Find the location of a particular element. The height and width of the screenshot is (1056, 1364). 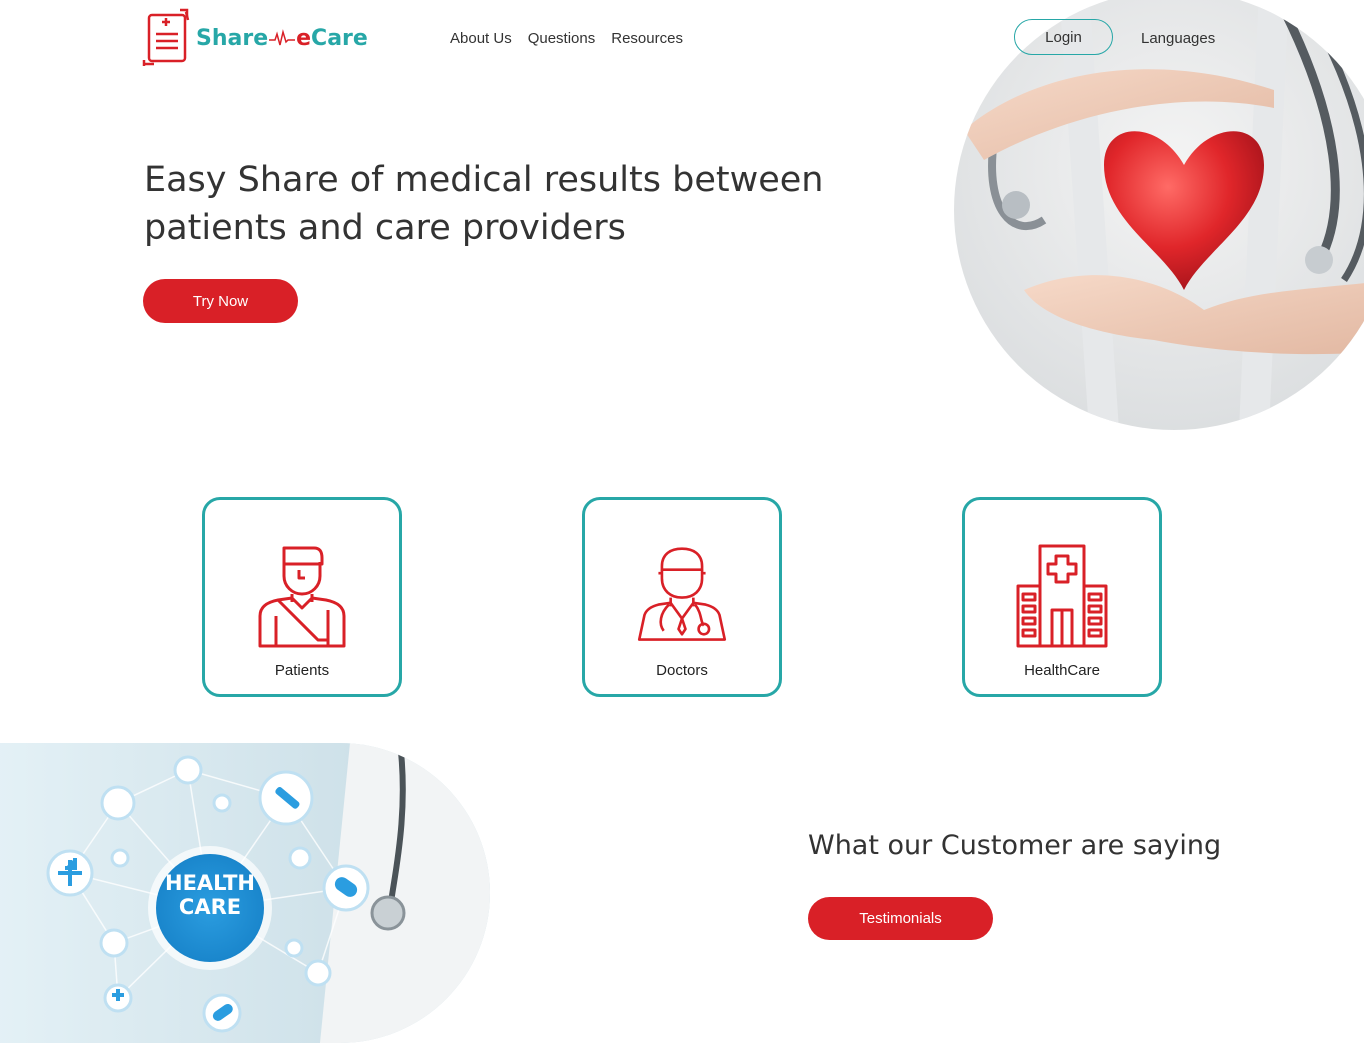

try-now-button: Try Now is located at coordinates (220, 301).